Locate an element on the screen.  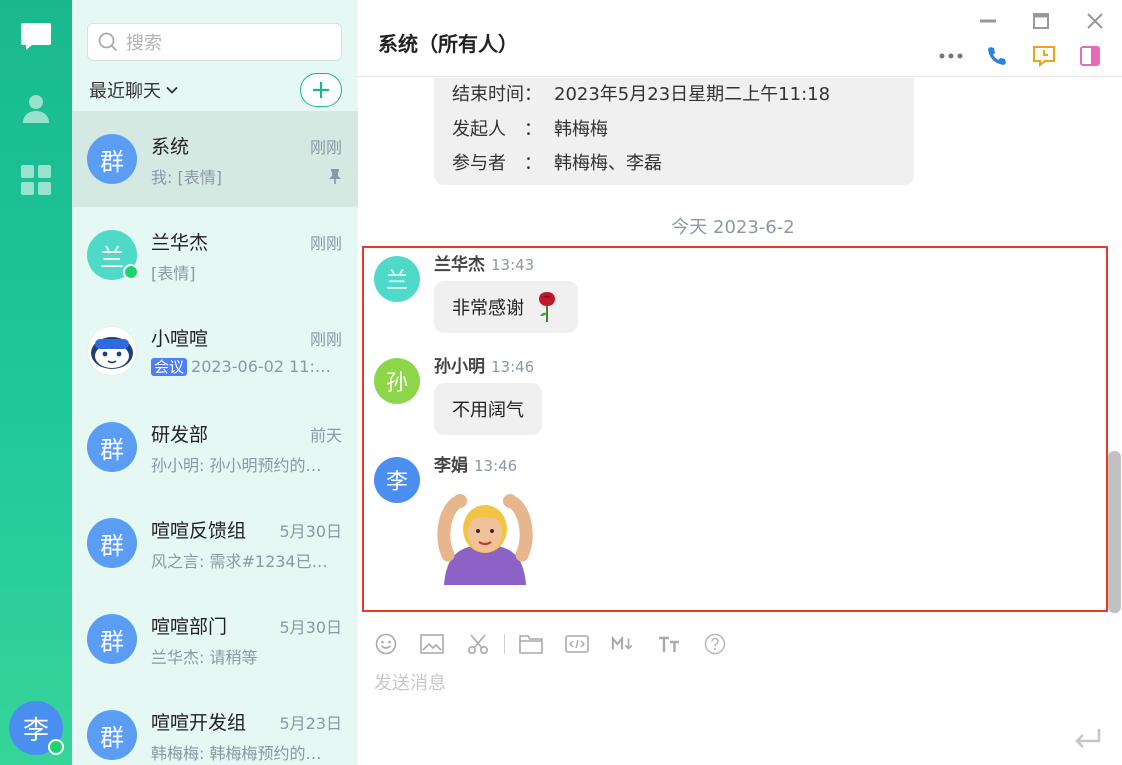
image-button is located at coordinates (432, 644).